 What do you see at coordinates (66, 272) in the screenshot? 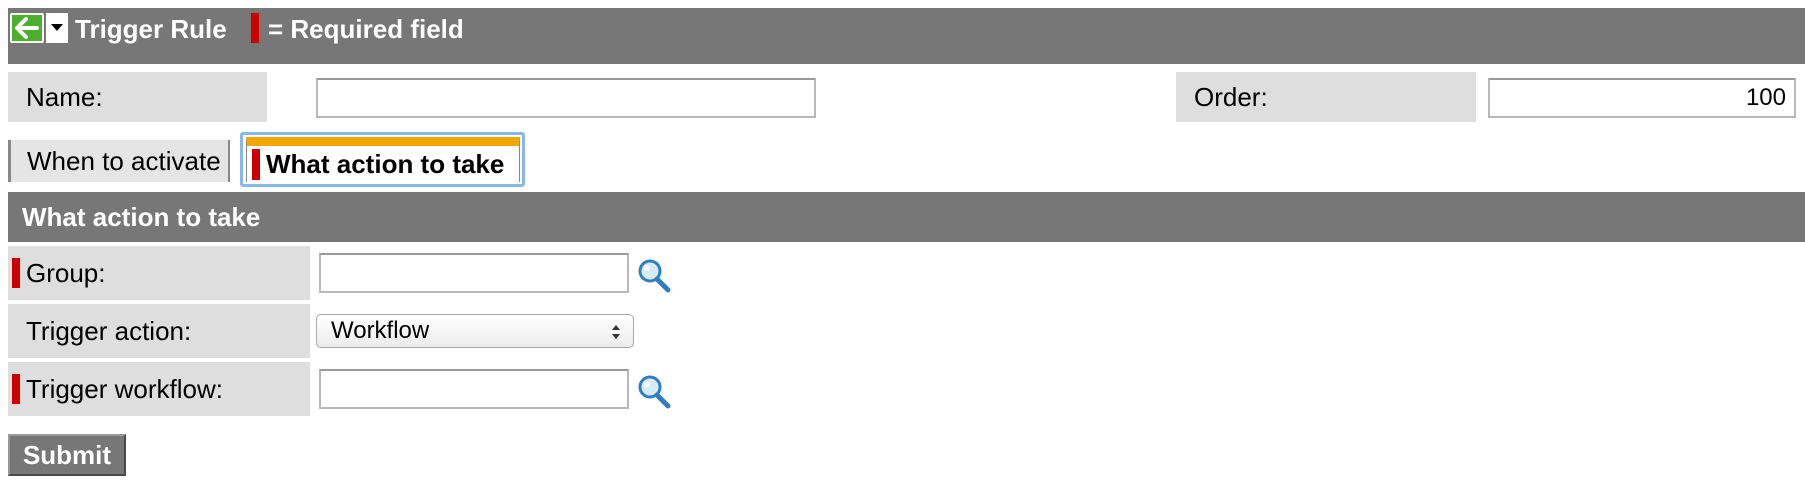
I see `group-label: Group:` at bounding box center [66, 272].